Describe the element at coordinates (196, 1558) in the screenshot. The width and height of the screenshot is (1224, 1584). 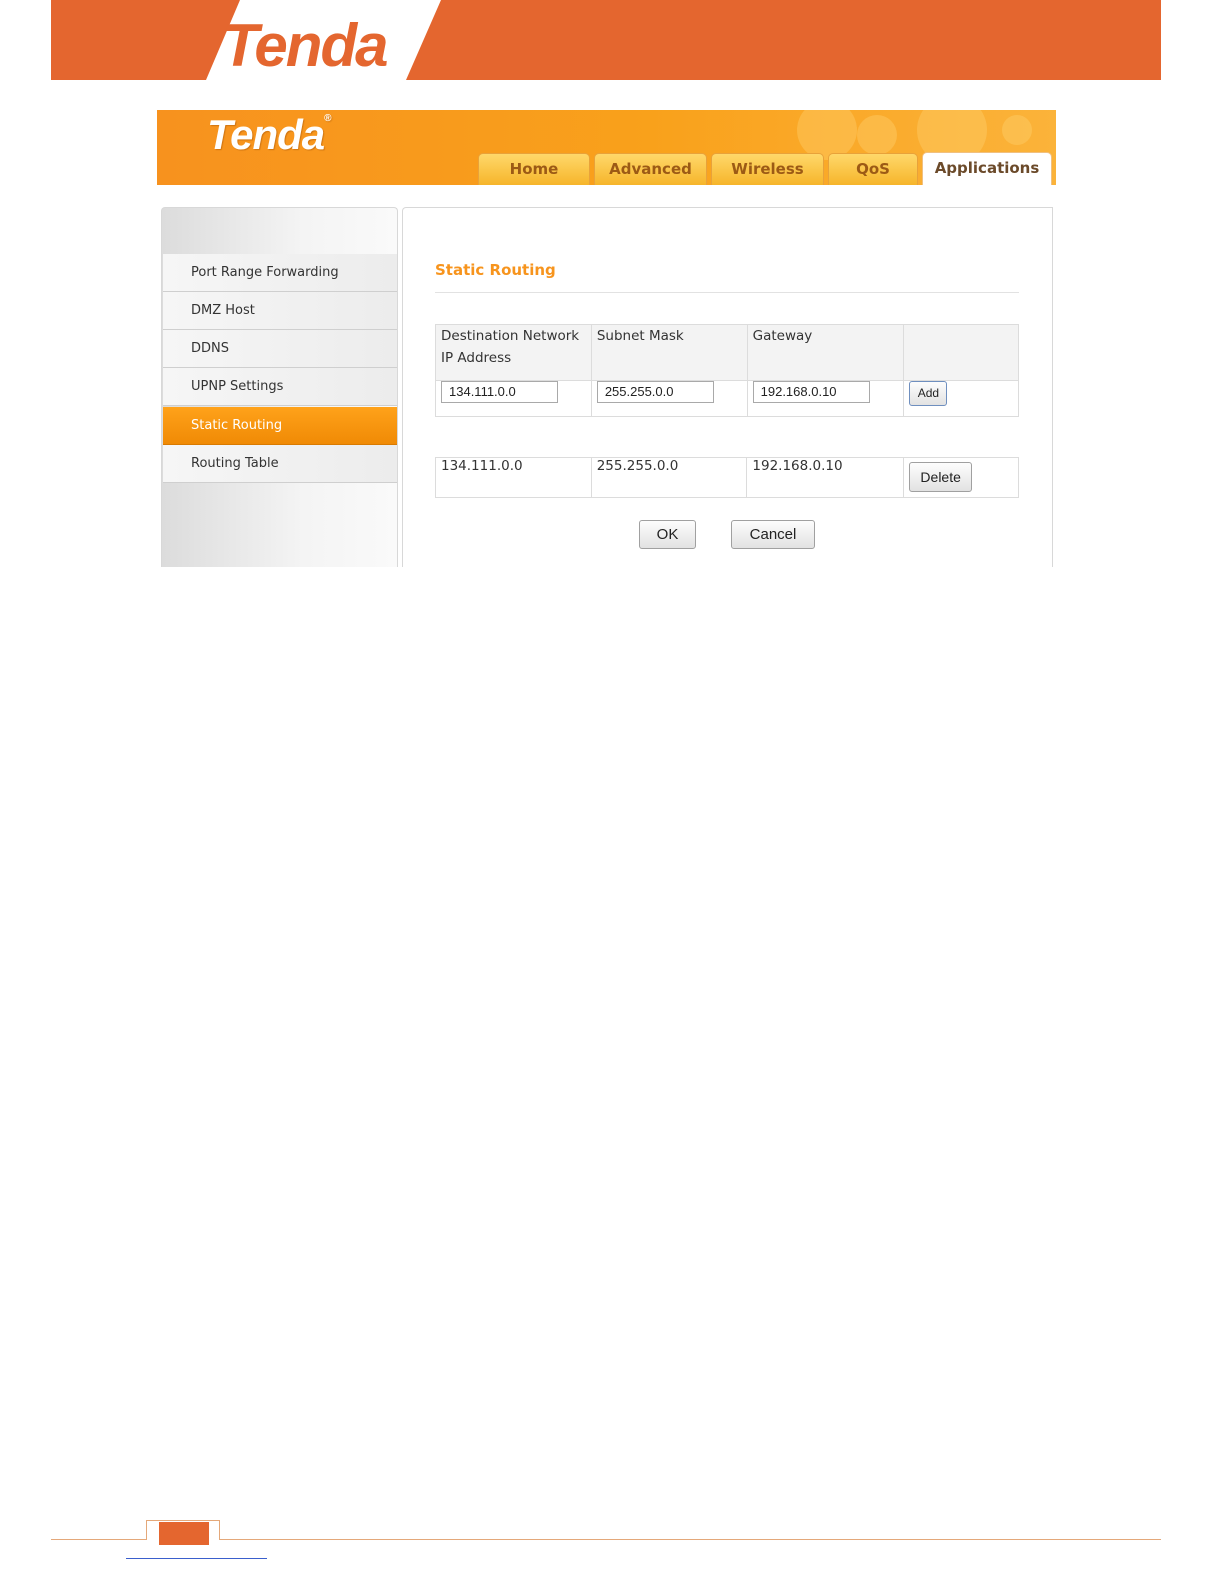
I see `footer-link-underline` at that location.